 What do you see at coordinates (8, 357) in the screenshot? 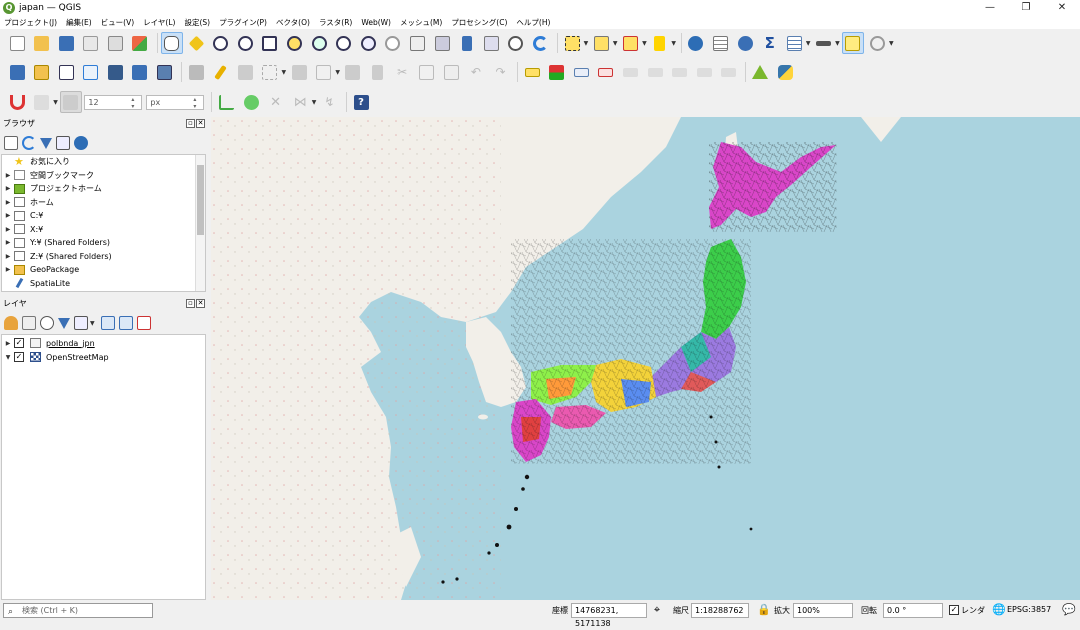
I see `collapse-arrow-icon: ▼` at bounding box center [8, 357].